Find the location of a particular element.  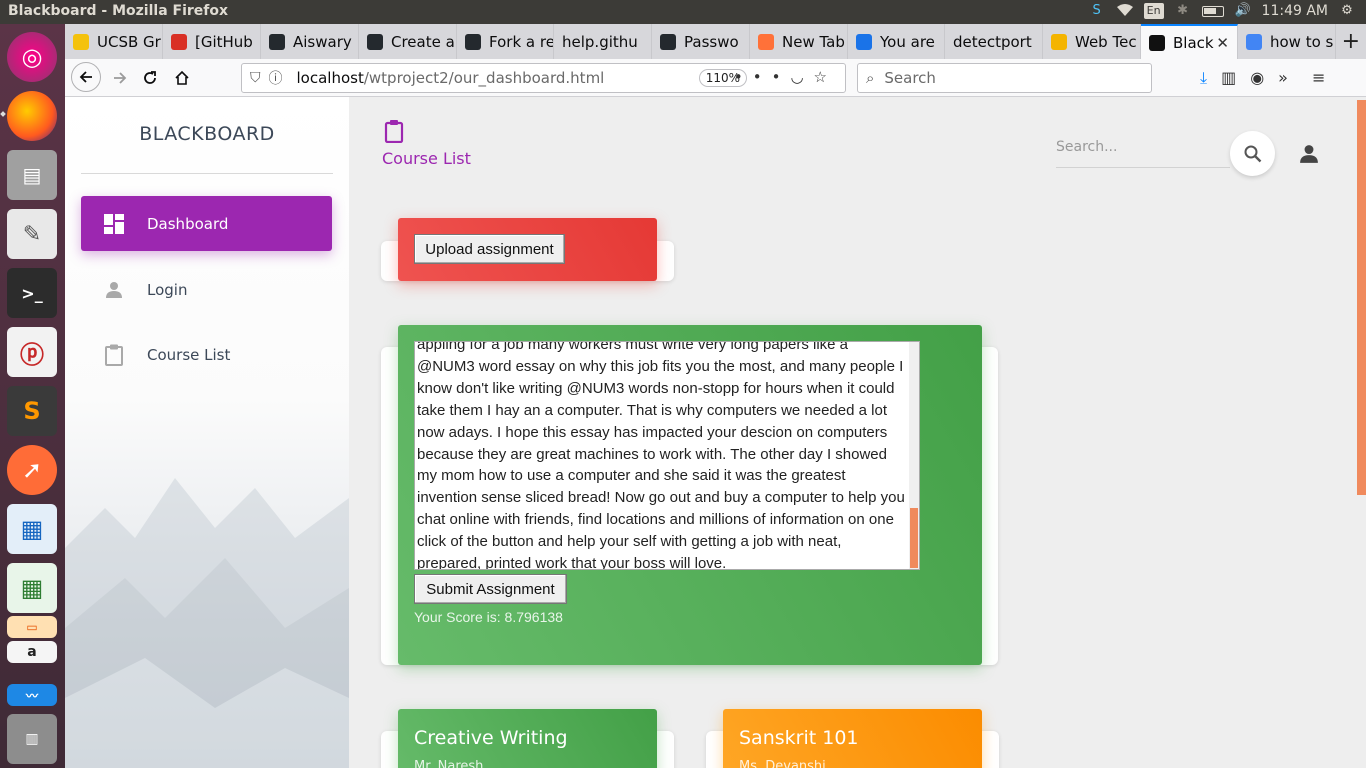

submit-assignment-button: Submit Assignment is located at coordinates (490, 589).